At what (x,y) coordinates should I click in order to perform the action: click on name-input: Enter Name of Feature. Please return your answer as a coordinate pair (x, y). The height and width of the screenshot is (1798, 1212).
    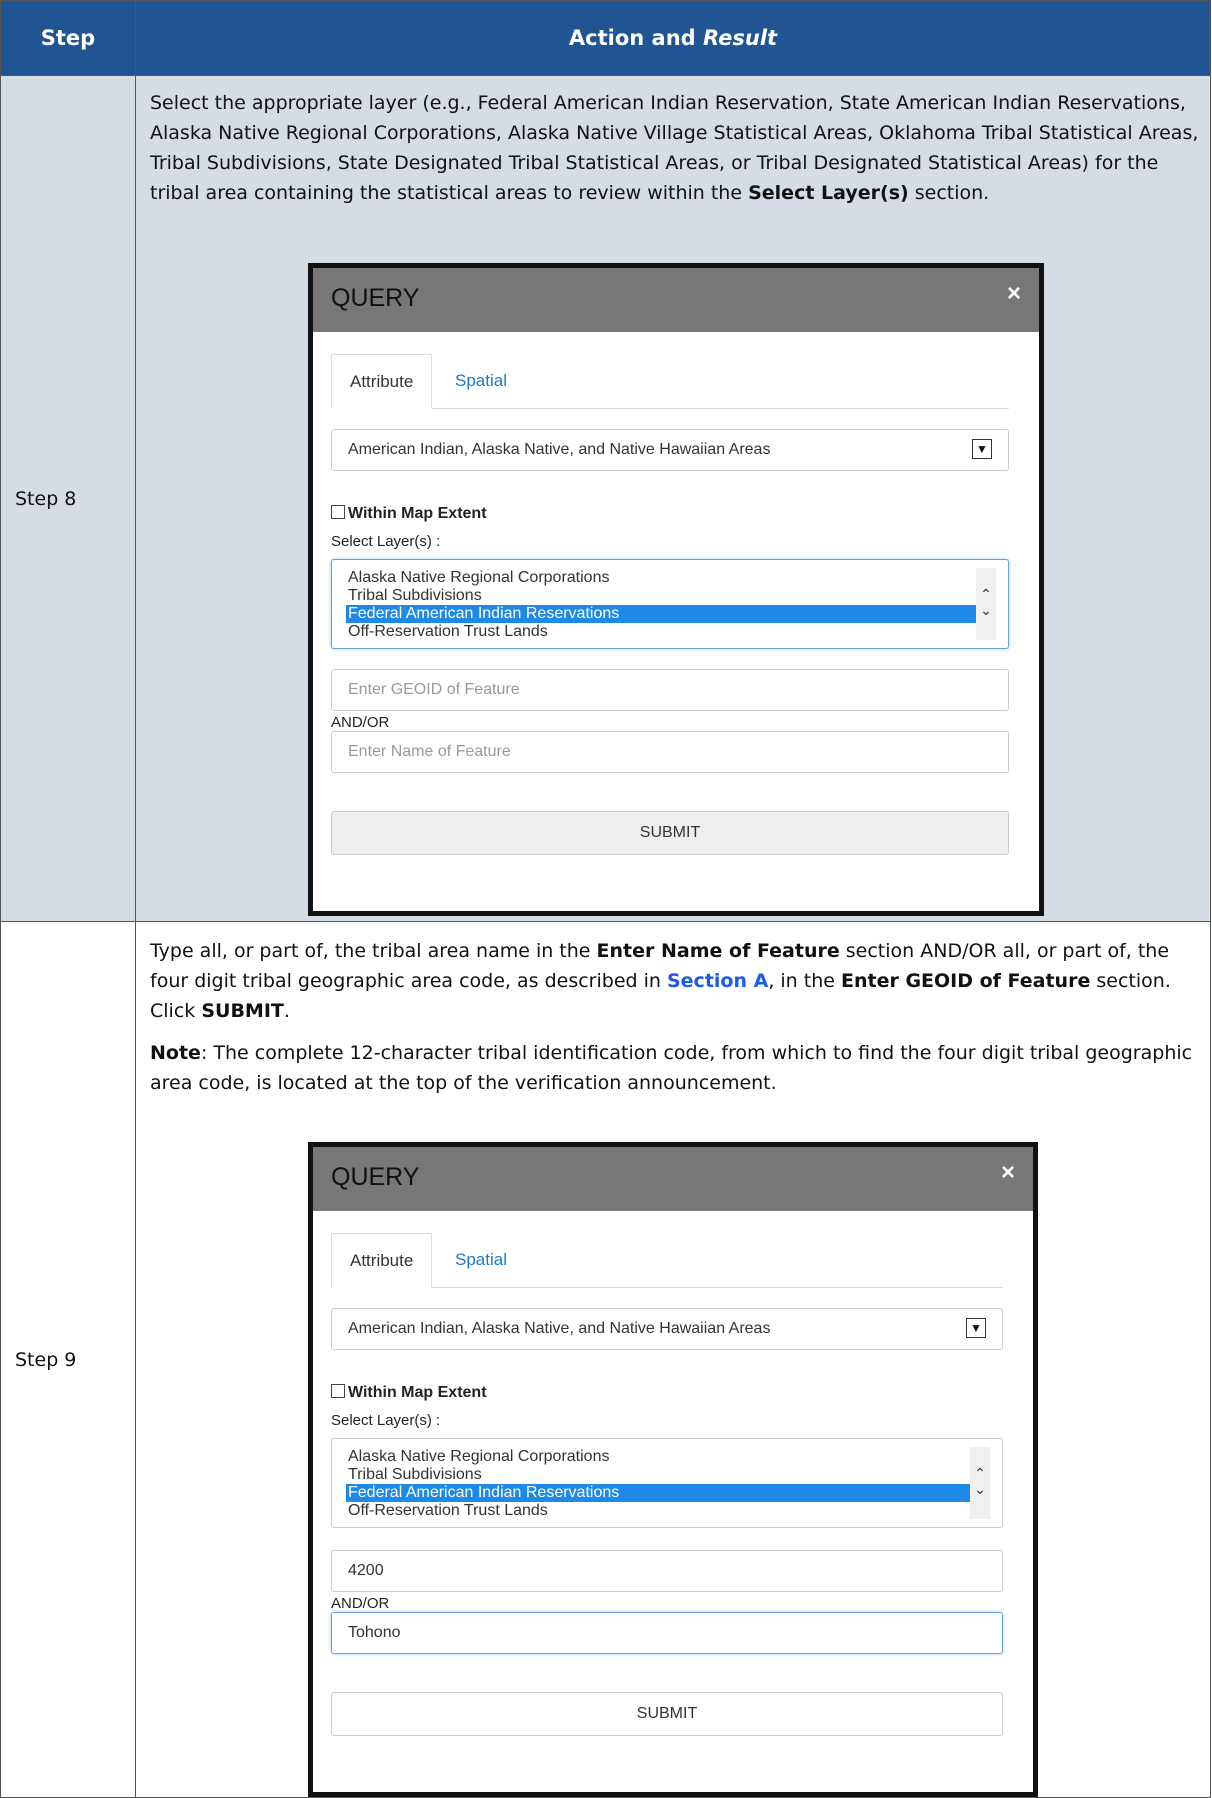
    Looking at the image, I should click on (670, 752).